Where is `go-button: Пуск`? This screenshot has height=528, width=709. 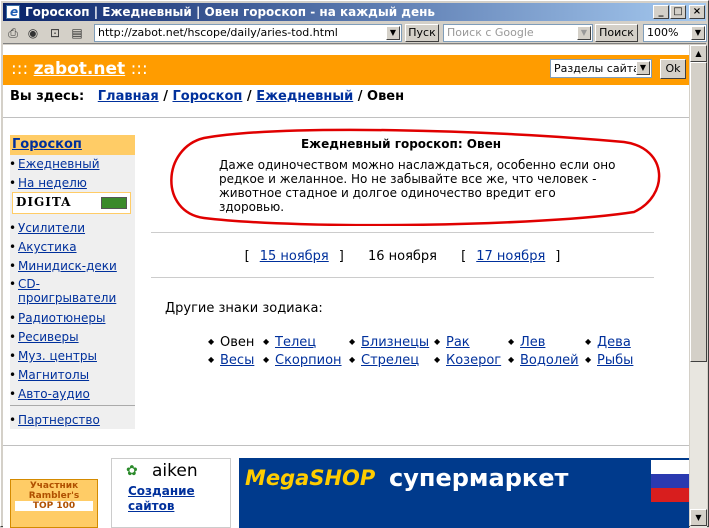 go-button: Пуск is located at coordinates (422, 33).